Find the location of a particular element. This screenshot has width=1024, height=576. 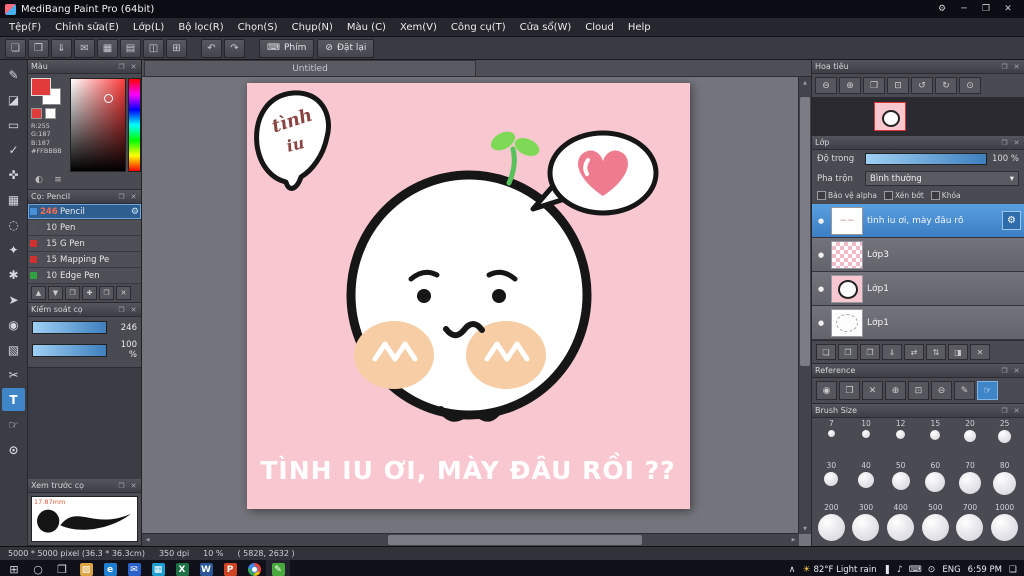

brush-folder-icon: ❒ is located at coordinates (72, 293).